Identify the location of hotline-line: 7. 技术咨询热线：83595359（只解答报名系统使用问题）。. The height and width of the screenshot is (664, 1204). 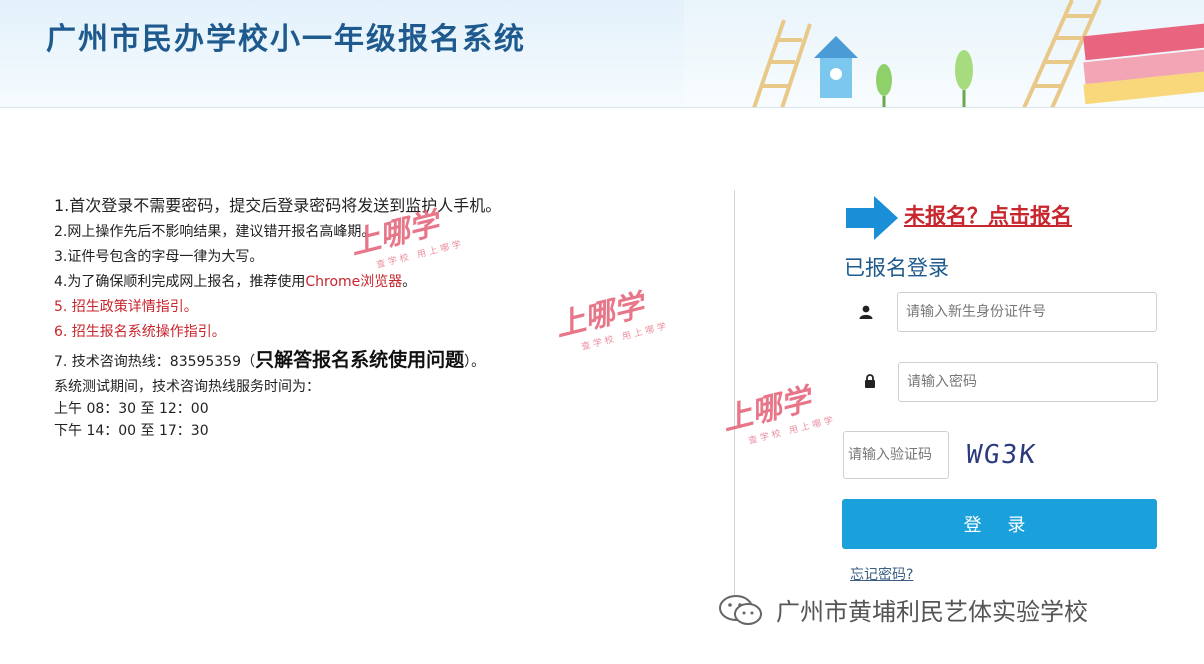
(374, 361).